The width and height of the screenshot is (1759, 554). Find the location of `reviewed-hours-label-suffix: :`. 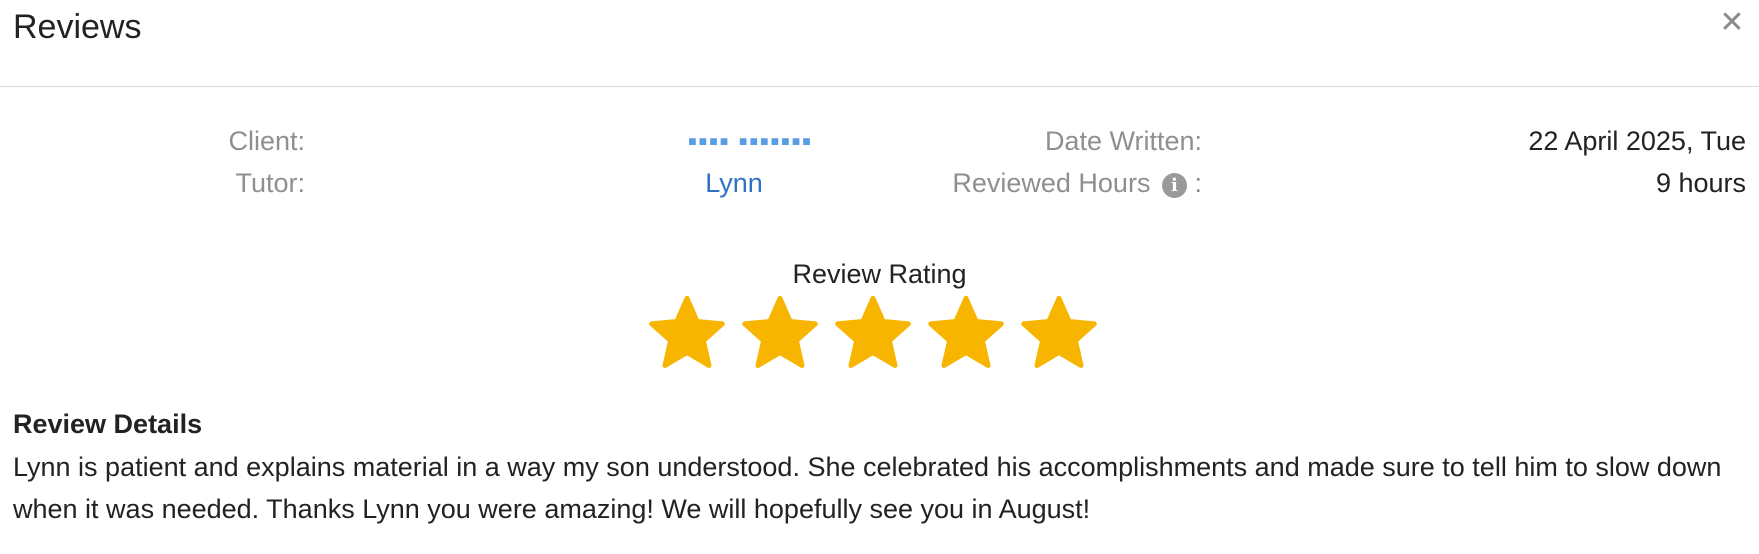

reviewed-hours-label-suffix: : is located at coordinates (1198, 183).